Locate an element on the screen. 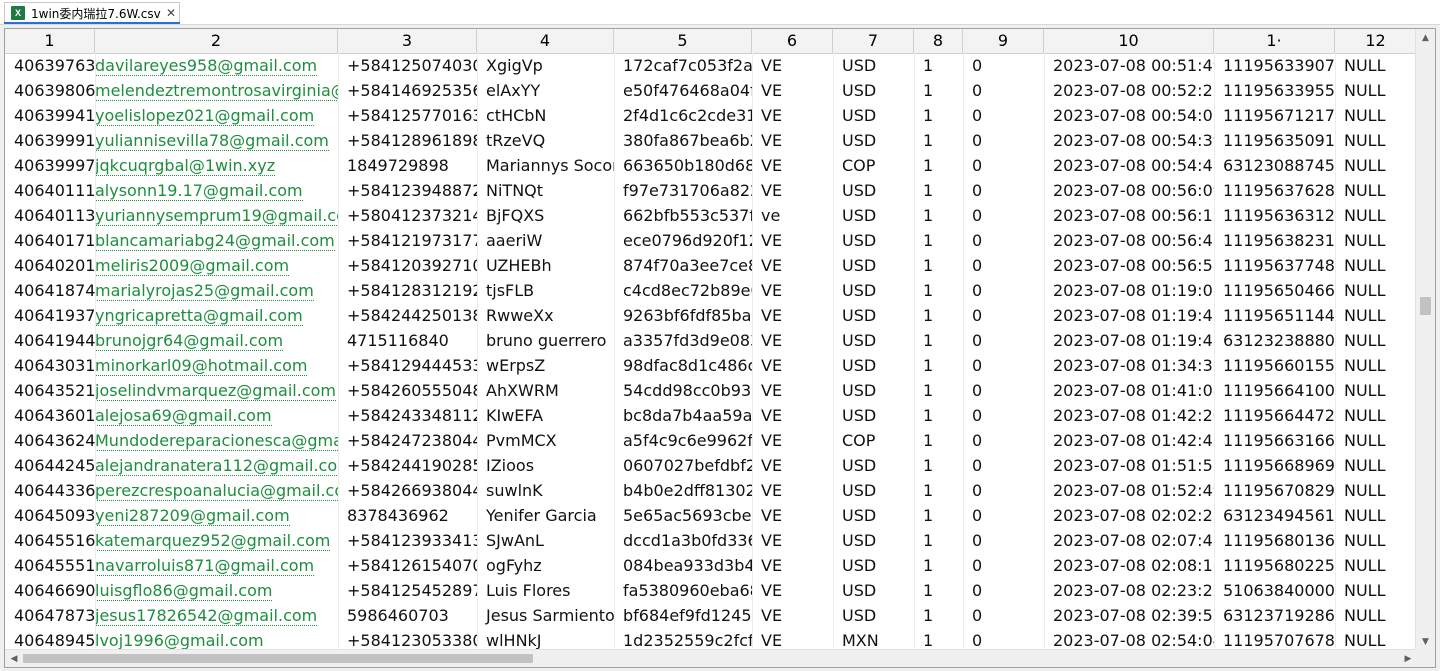 The height and width of the screenshot is (671, 1440). scroll-up-icon: ▲ is located at coordinates (1425, 38).